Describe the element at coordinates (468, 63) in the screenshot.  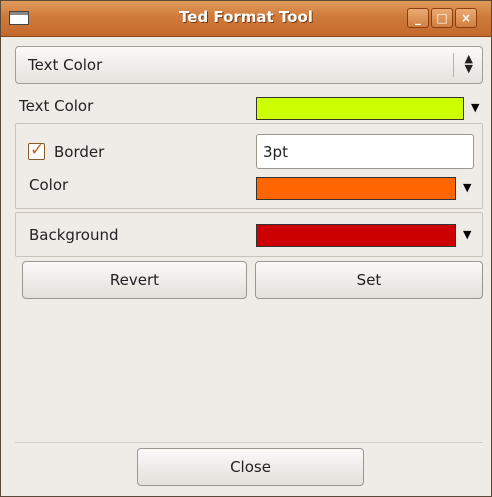
I see `up-down-arrows-icon: ▲ ▼` at that location.